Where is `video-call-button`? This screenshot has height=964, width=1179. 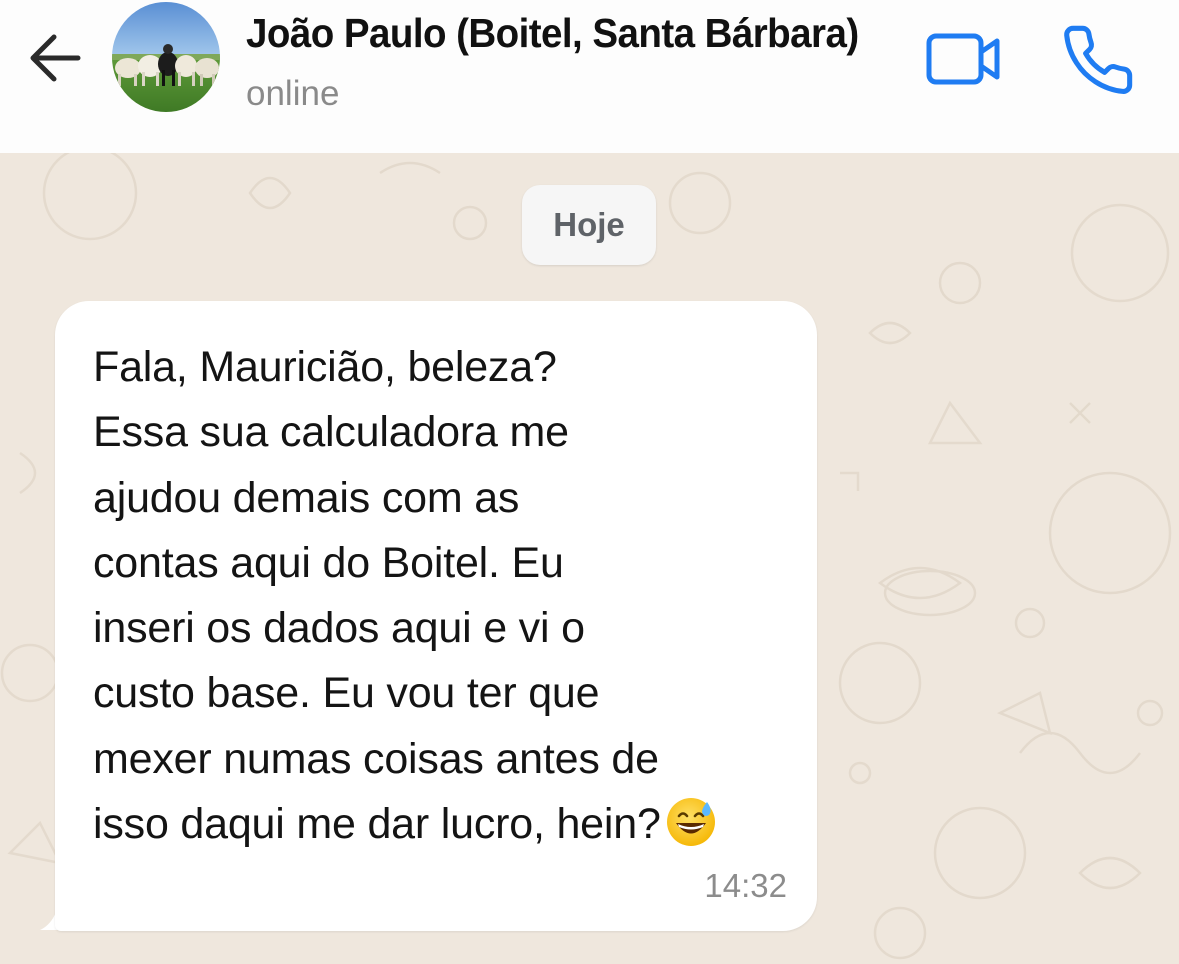
video-call-button is located at coordinates (962, 59).